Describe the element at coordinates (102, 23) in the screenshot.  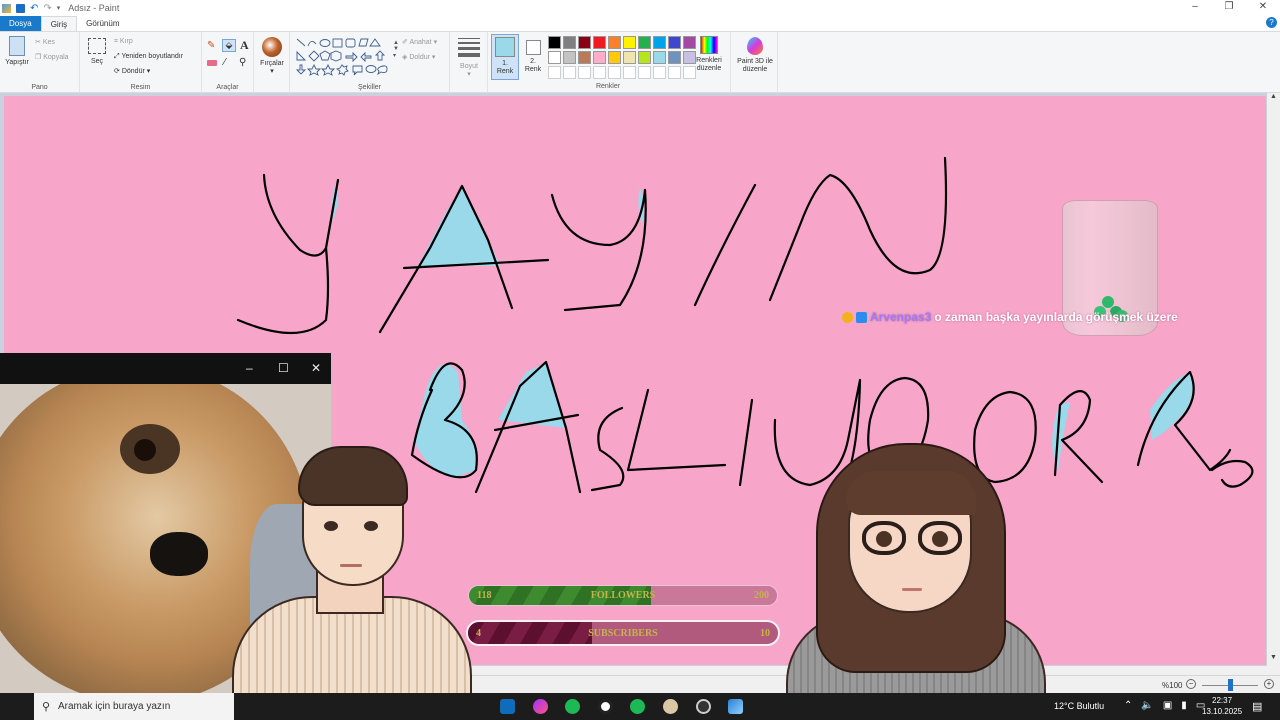
I see `tab-view: Görünüm` at that location.